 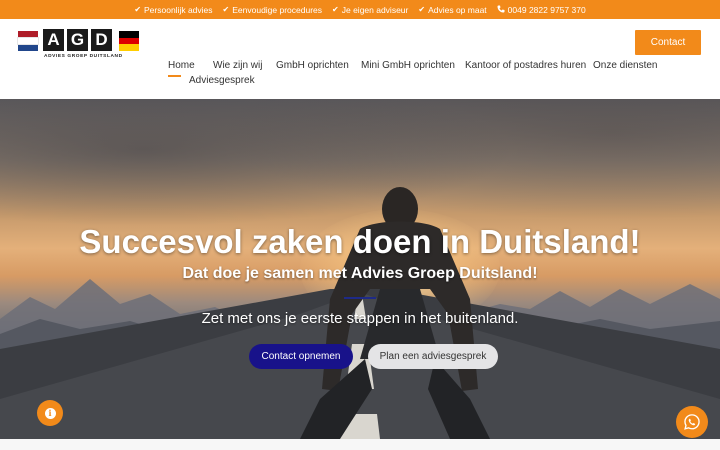 I want to click on whatsapp-icon, so click(x=692, y=422).